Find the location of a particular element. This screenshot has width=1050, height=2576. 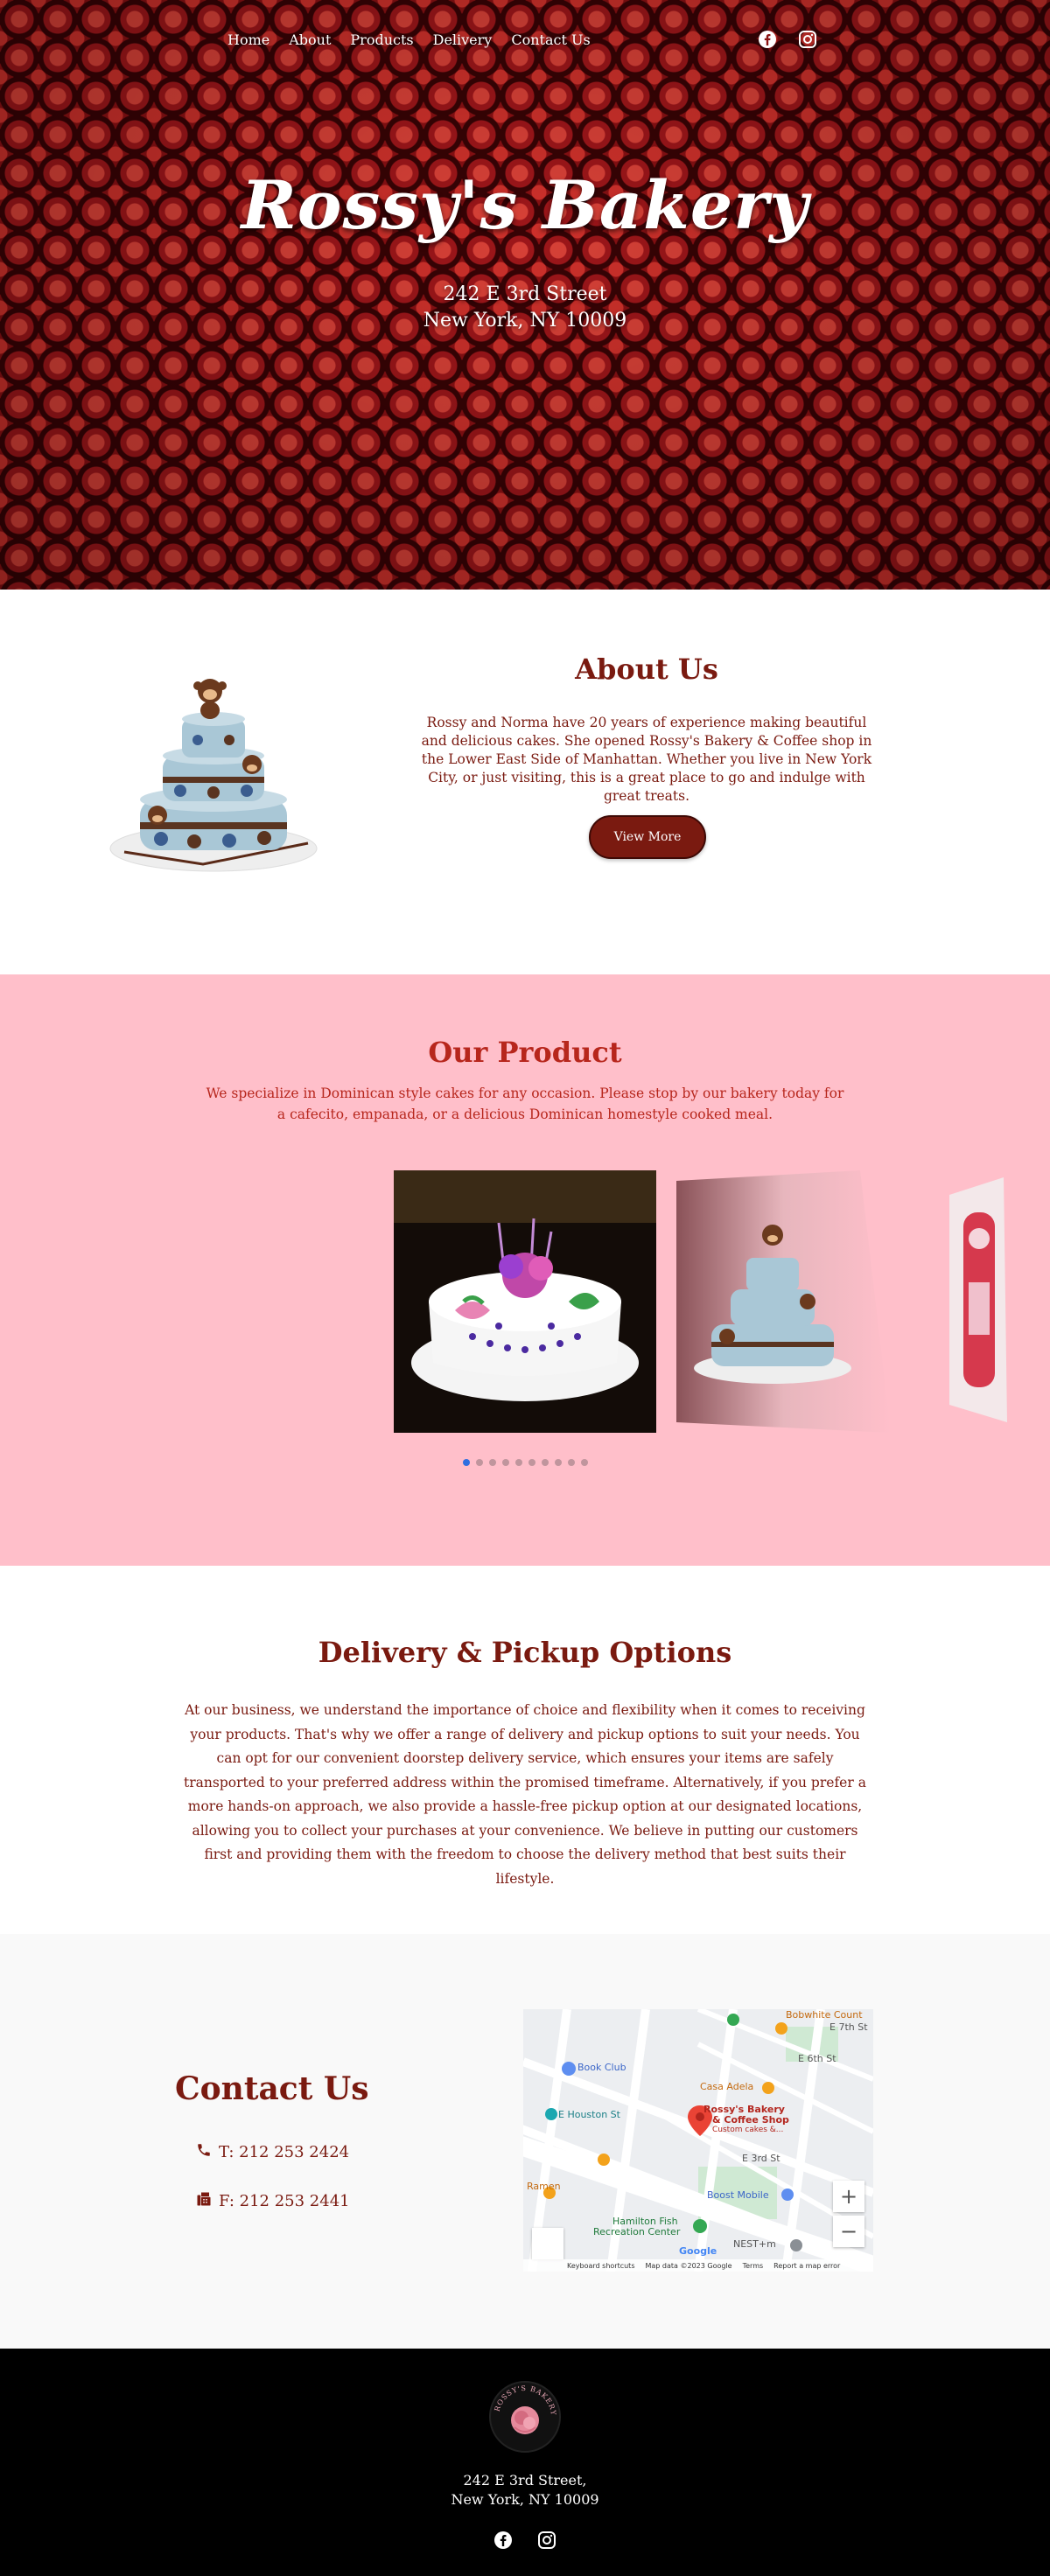

map-keyboard-shortcuts: Keyboard shortcuts is located at coordinates (600, 2266).